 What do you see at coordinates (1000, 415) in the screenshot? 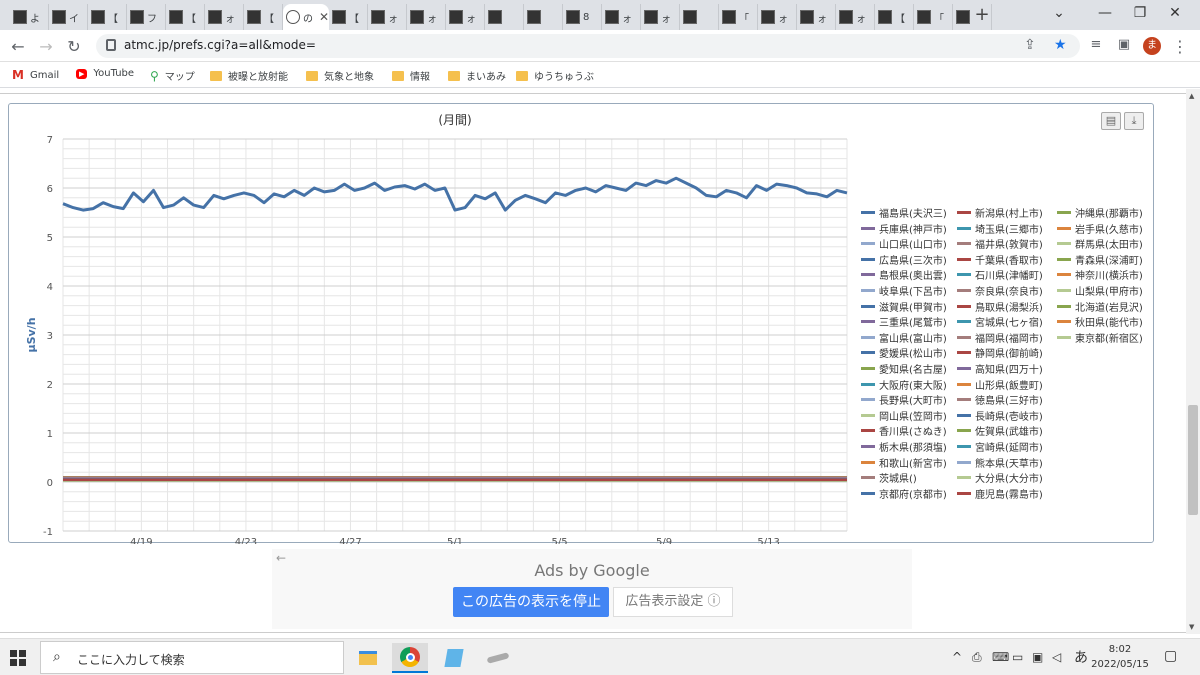
I see `legend-item: 長崎県(壱岐市)` at bounding box center [1000, 415].